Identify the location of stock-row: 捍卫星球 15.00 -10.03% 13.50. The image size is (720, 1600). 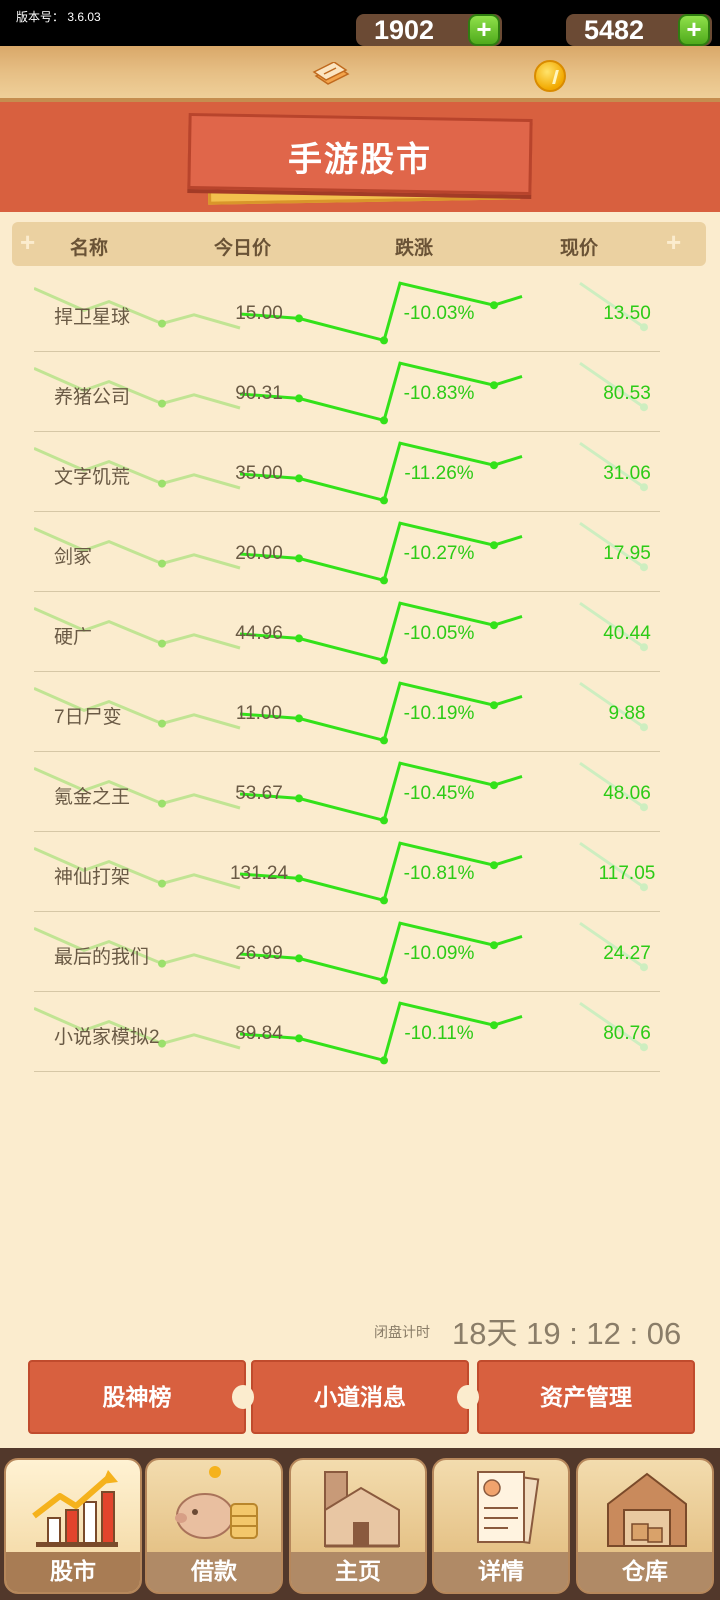
(347, 312).